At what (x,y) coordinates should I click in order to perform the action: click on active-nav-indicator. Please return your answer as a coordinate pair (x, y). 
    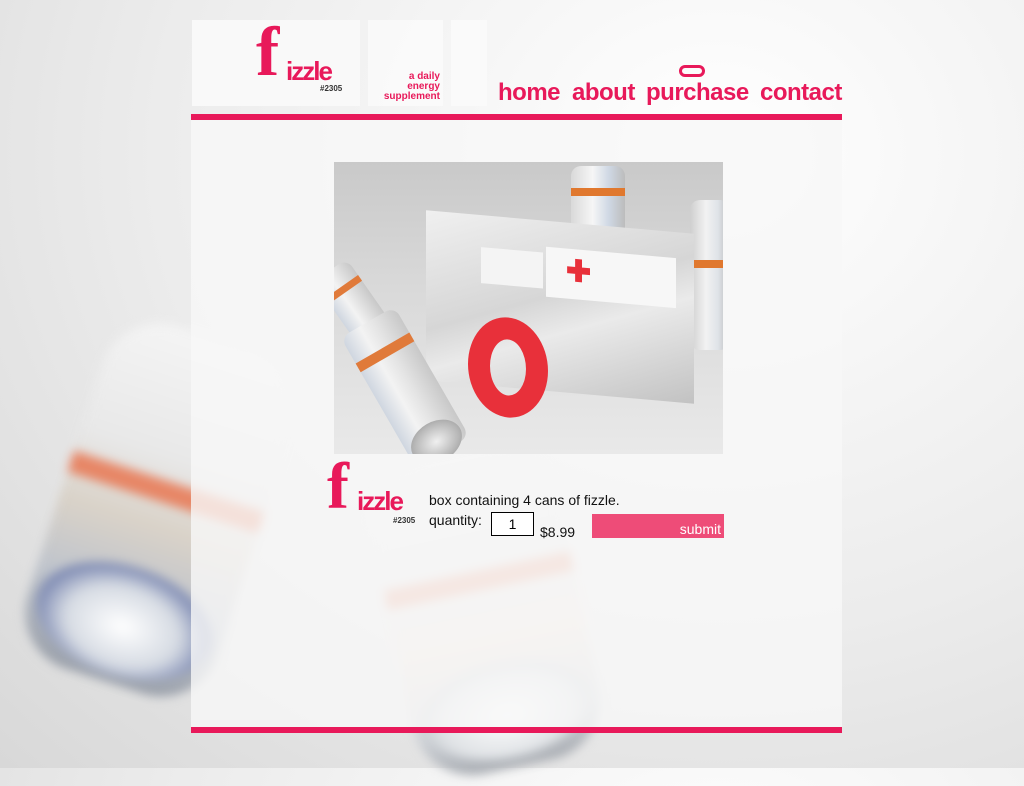
    Looking at the image, I should click on (692, 71).